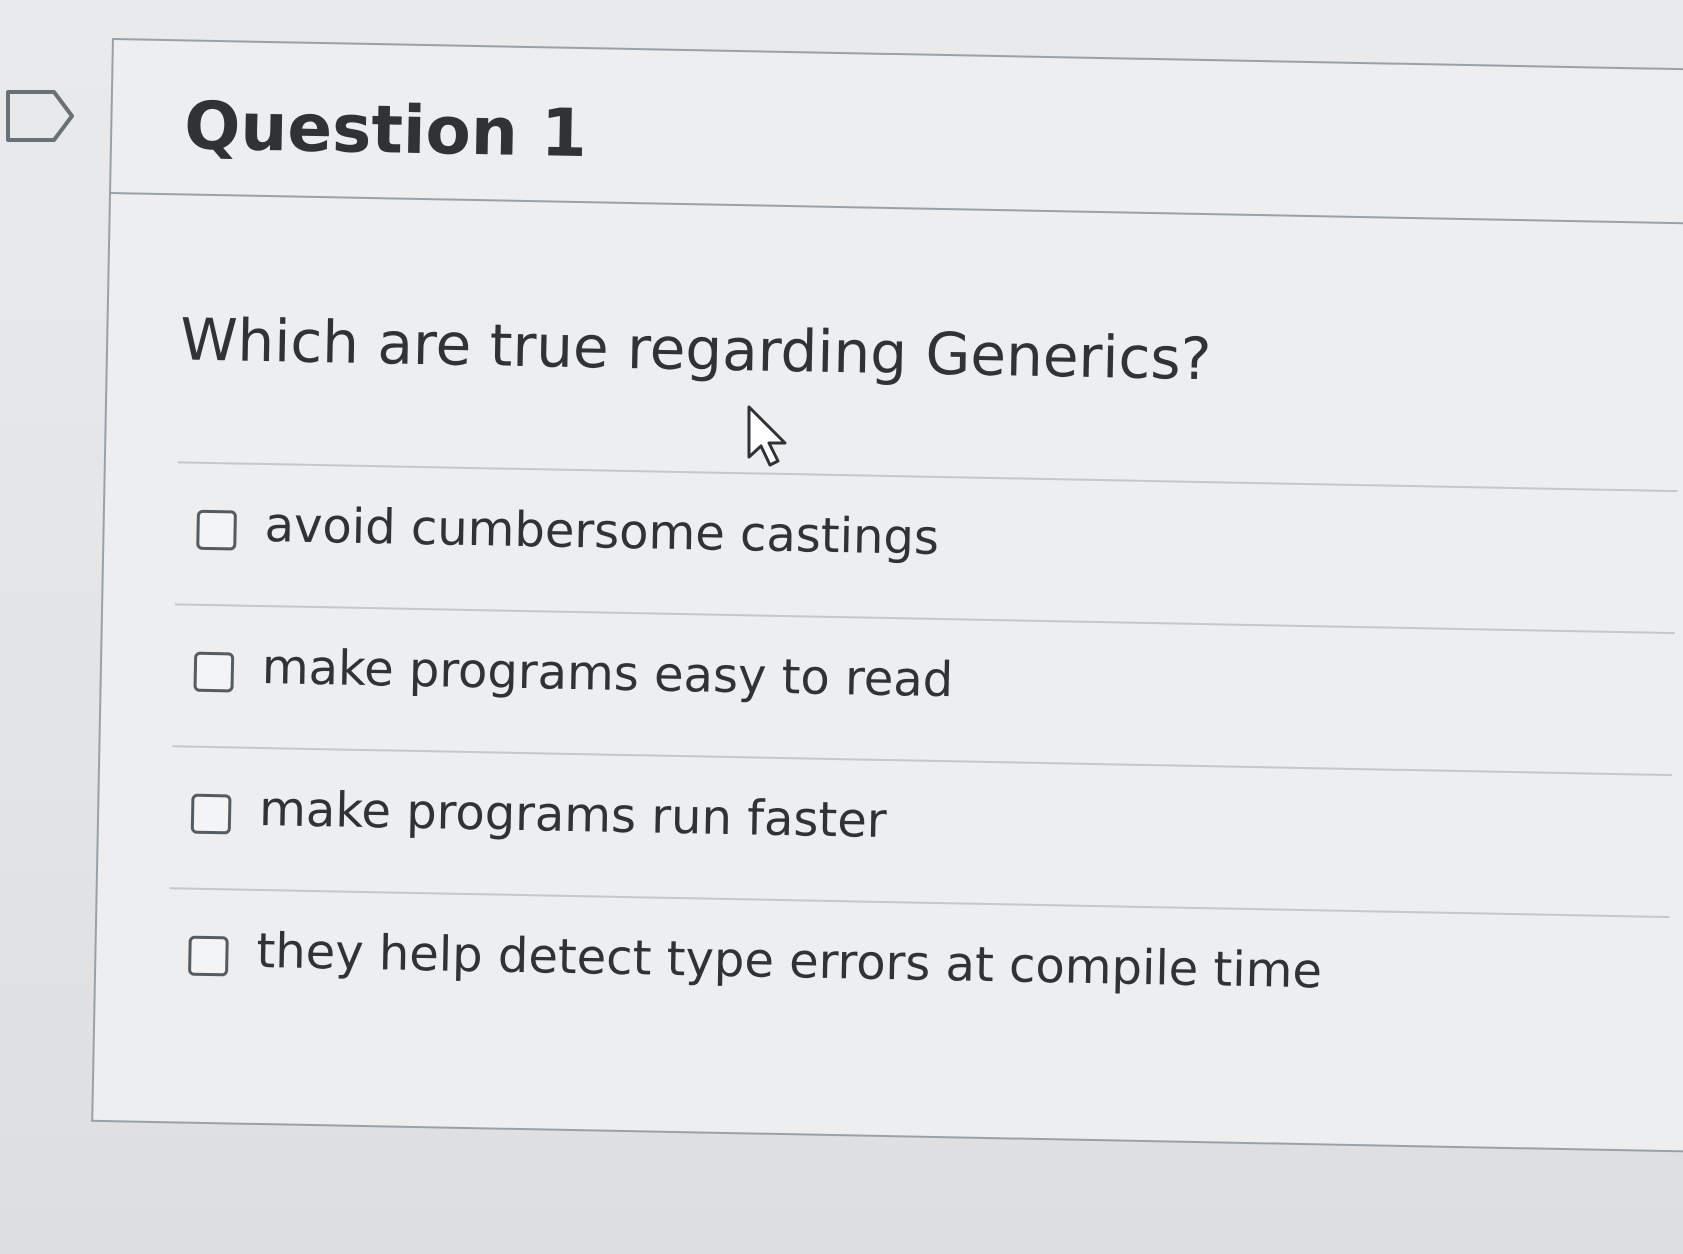 The height and width of the screenshot is (1254, 1683). I want to click on flag-icon, so click(40, 116).